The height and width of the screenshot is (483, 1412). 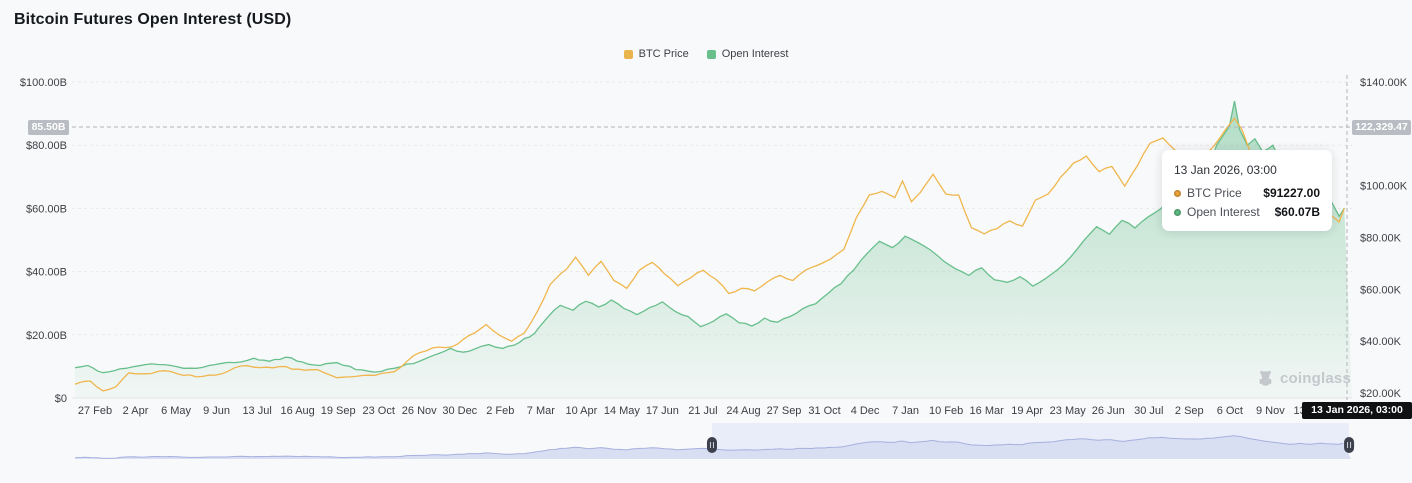 I want to click on x-axis-tick-label: 23 Oct, so click(x=379, y=411).